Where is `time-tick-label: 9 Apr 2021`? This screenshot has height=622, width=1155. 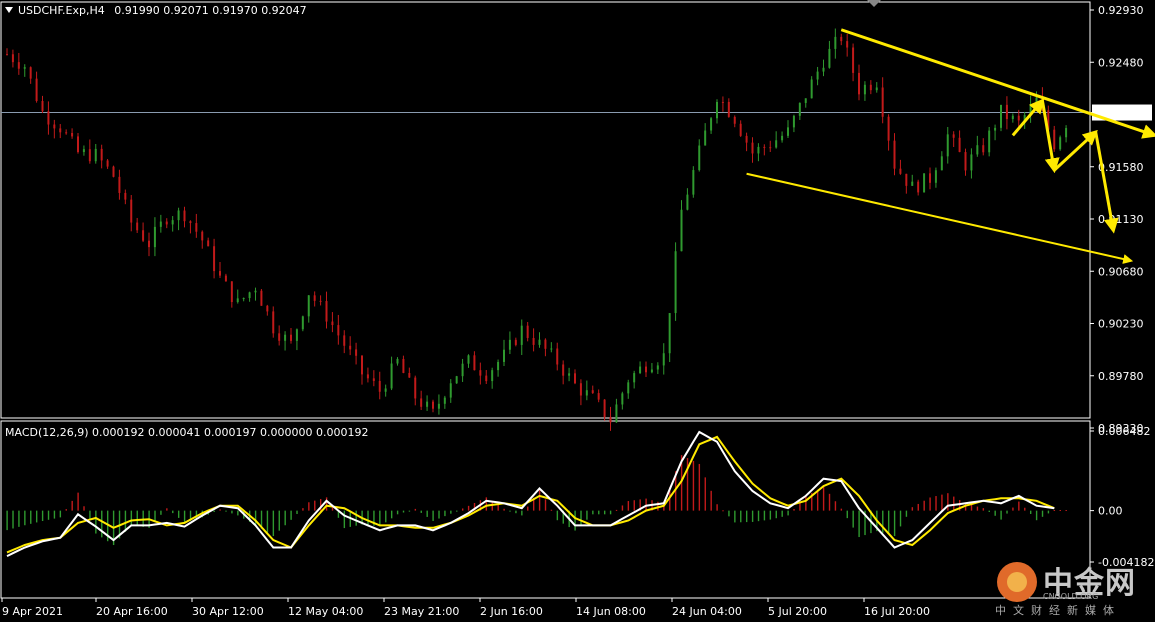
time-tick-label: 9 Apr 2021 is located at coordinates (32, 611).